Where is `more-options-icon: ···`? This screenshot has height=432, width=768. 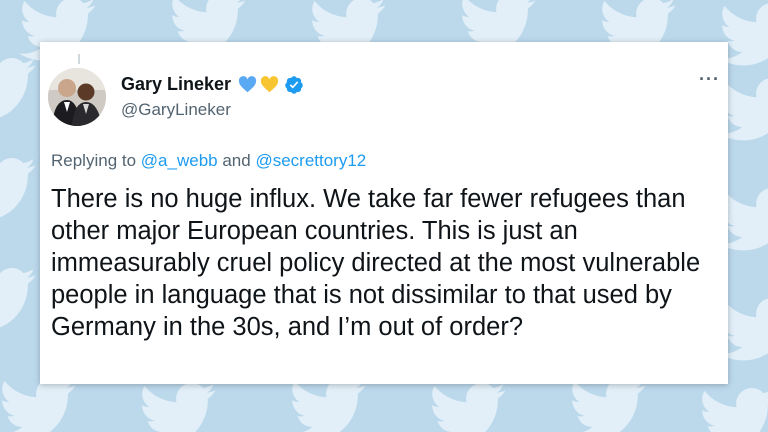 more-options-icon: ··· is located at coordinates (709, 79).